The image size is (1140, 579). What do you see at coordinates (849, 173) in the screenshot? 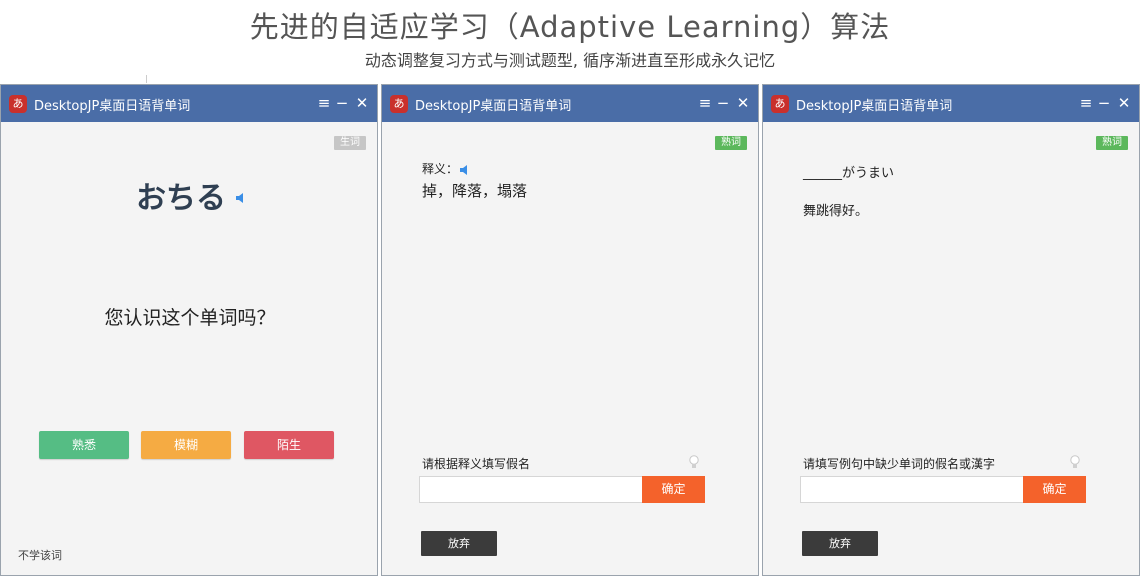
I see `example-sentence: ______がうまい` at bounding box center [849, 173].